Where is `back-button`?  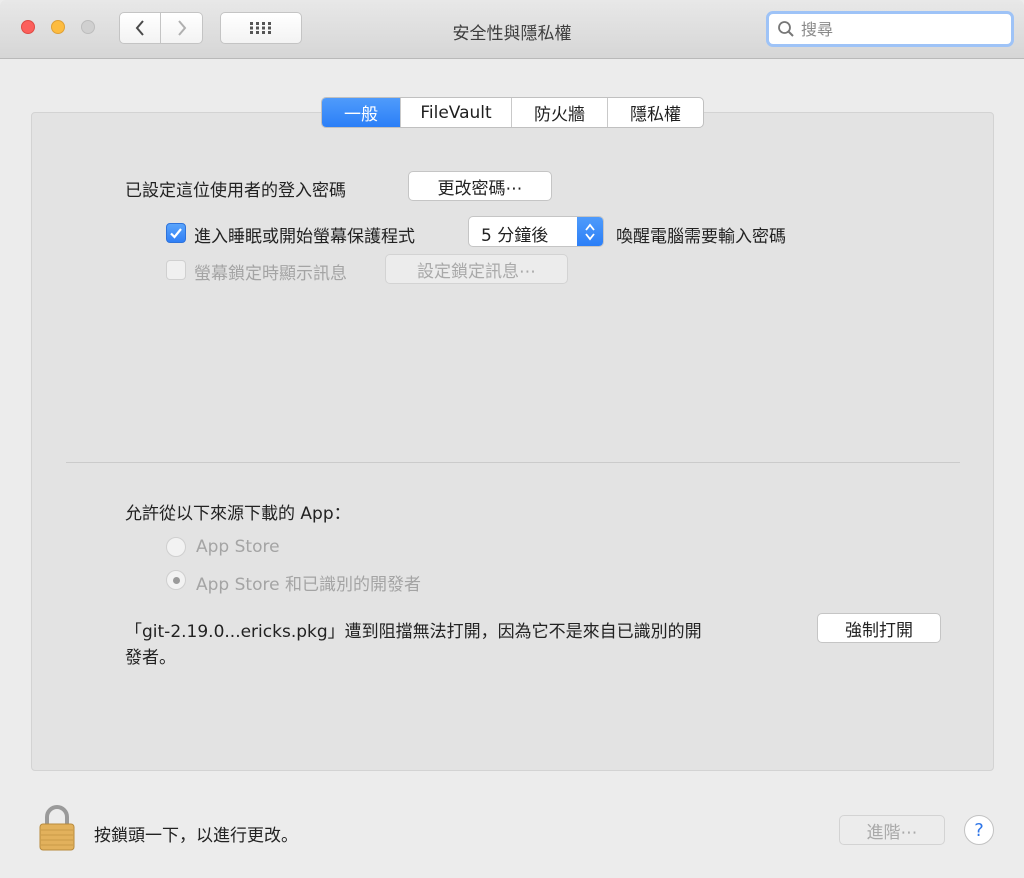
back-button is located at coordinates (140, 28).